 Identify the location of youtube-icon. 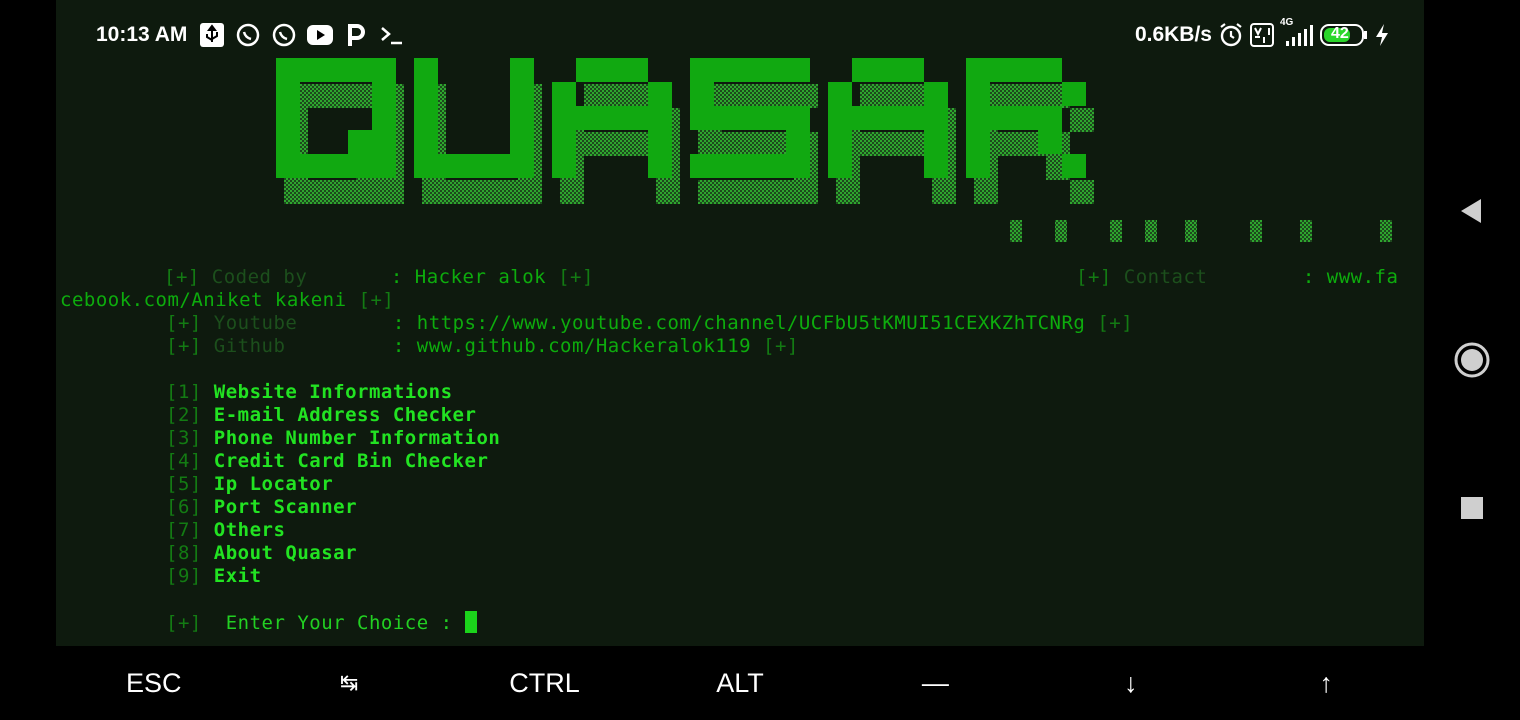
(320, 35).